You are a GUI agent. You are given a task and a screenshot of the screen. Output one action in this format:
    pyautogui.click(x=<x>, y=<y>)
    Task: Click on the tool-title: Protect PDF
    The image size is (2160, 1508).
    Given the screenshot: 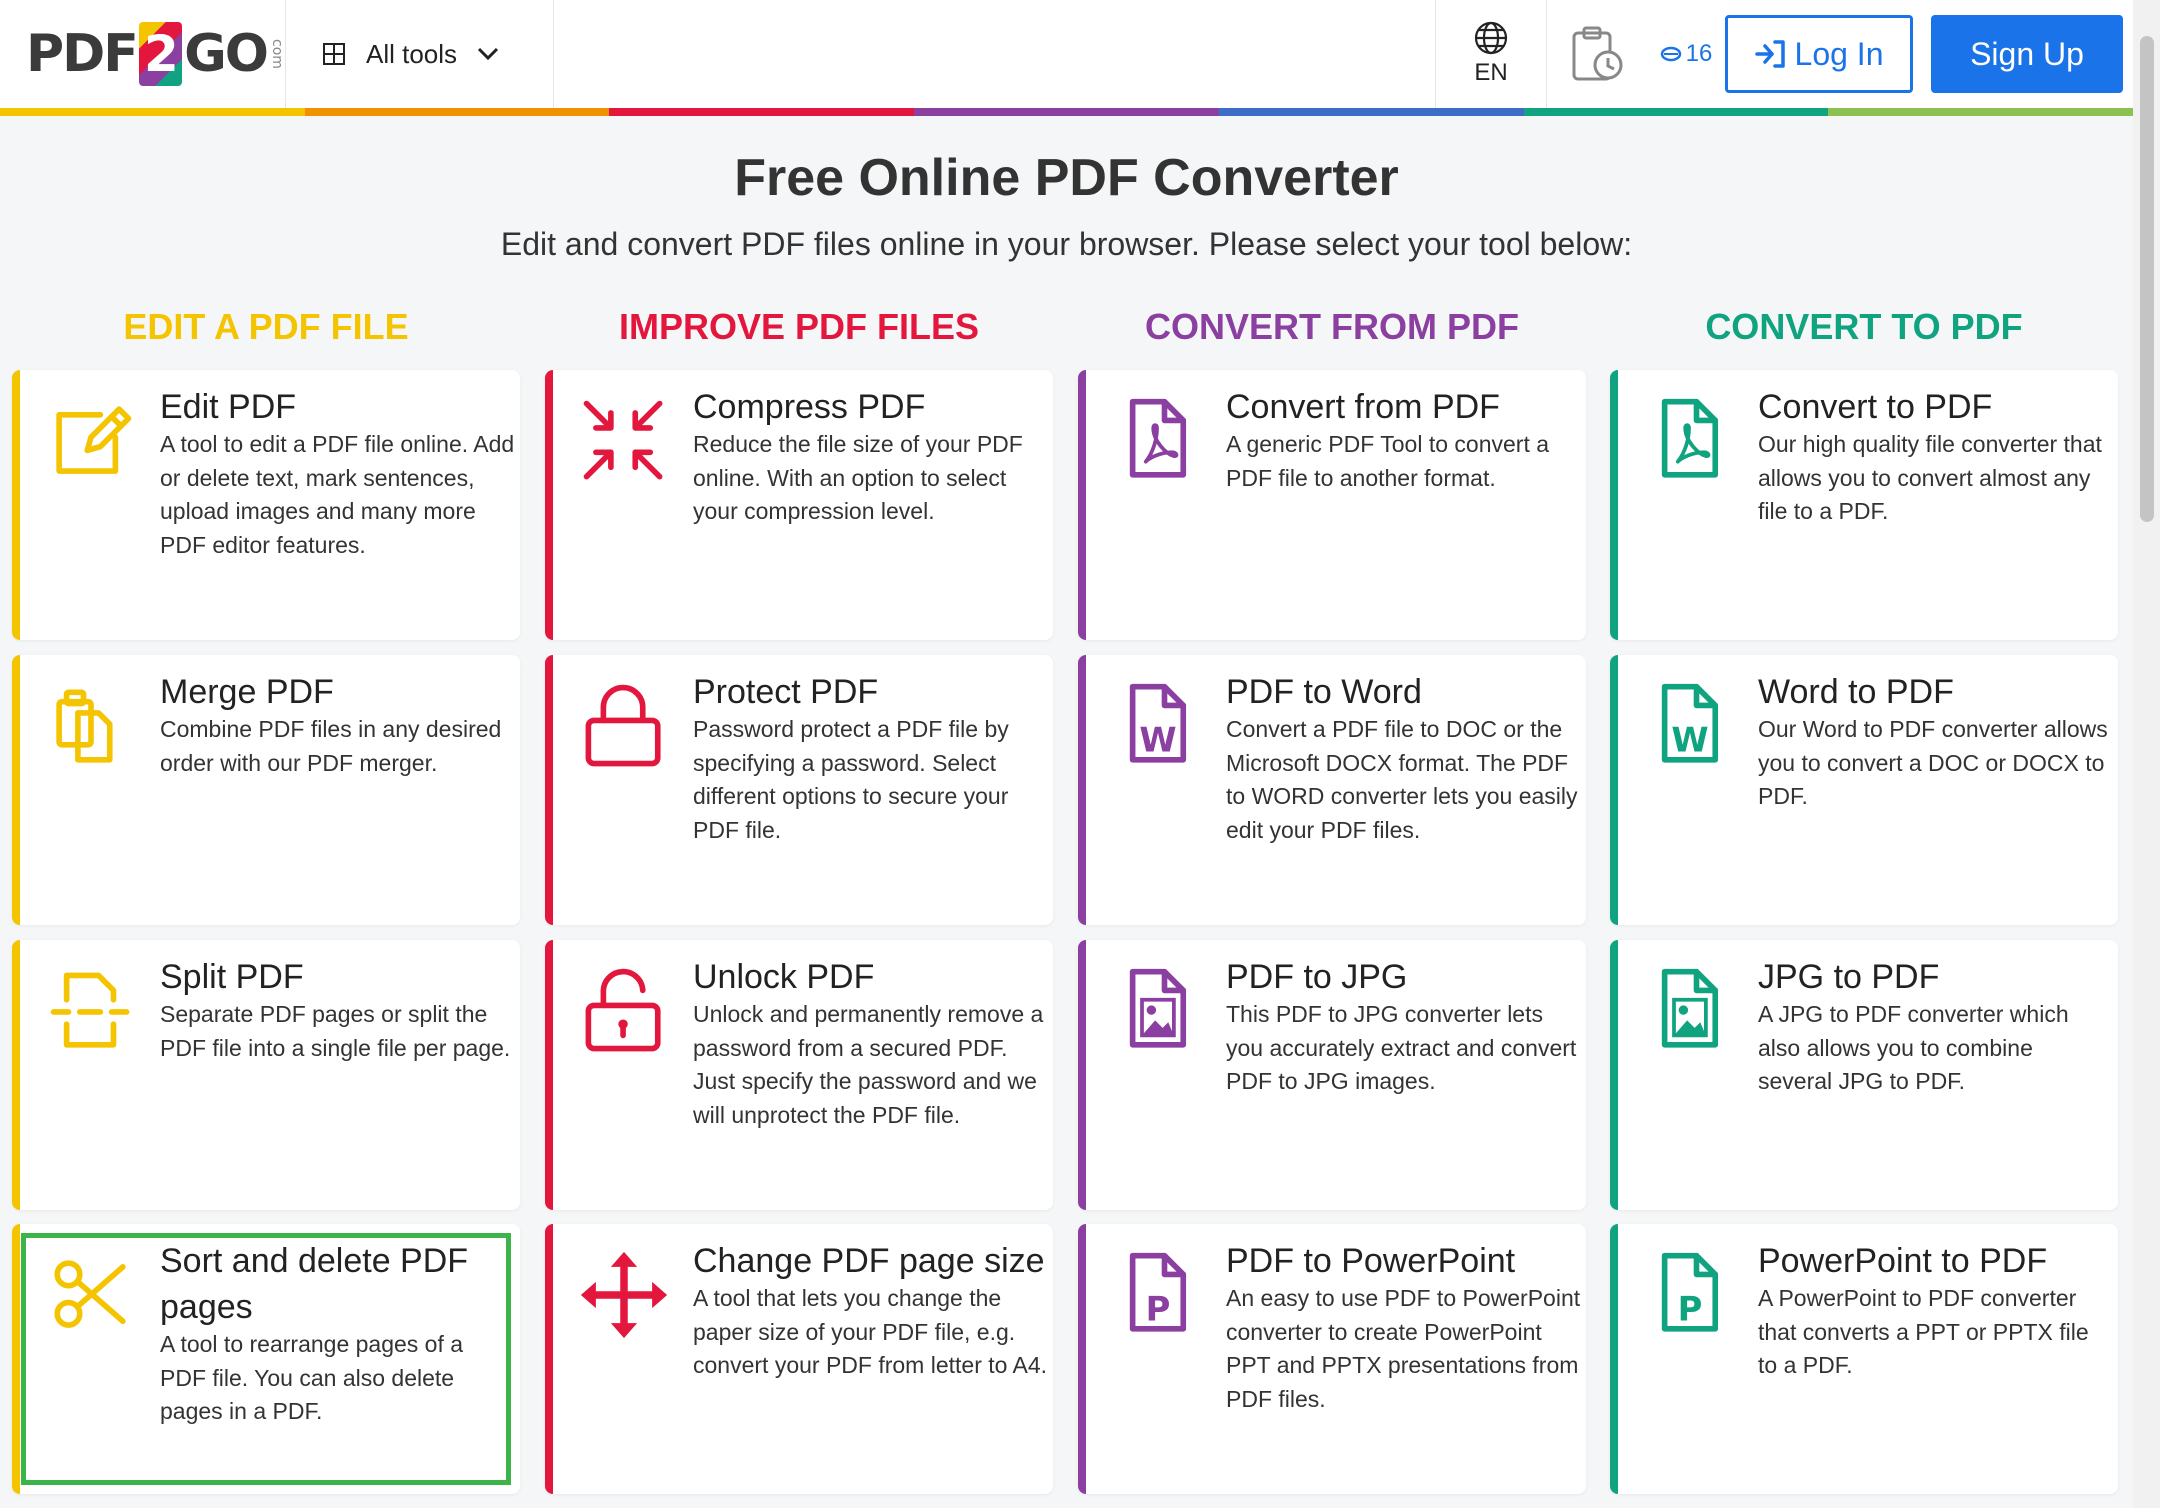 What is the action you would take?
    pyautogui.click(x=786, y=692)
    